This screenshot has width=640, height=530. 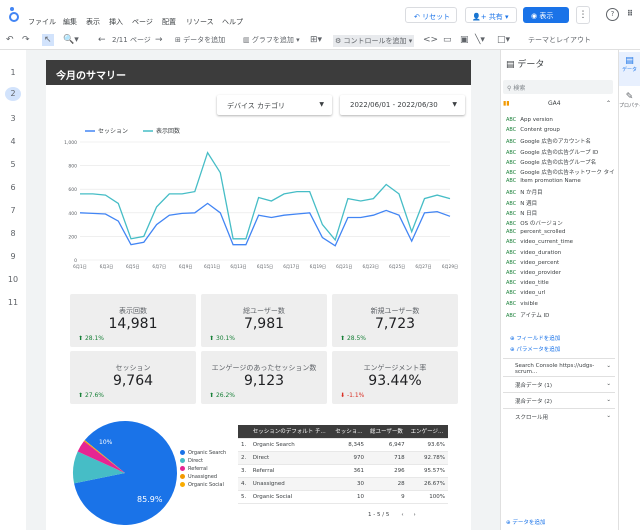 I want to click on chevron-left-icon: ‹, so click(x=402, y=515).